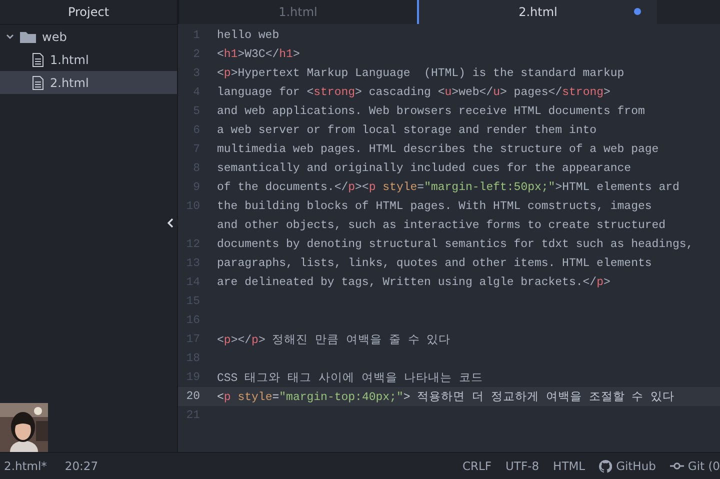 The image size is (720, 479). What do you see at coordinates (420, 73) in the screenshot?
I see `code-line: <p>Hypertext Markup Language (HTML) is the standard markup` at bounding box center [420, 73].